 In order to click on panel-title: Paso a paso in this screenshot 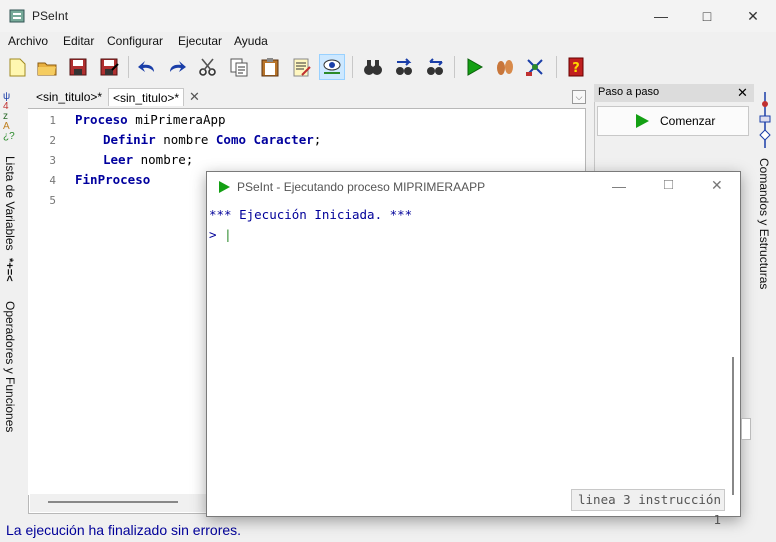, I will do `click(629, 92)`.